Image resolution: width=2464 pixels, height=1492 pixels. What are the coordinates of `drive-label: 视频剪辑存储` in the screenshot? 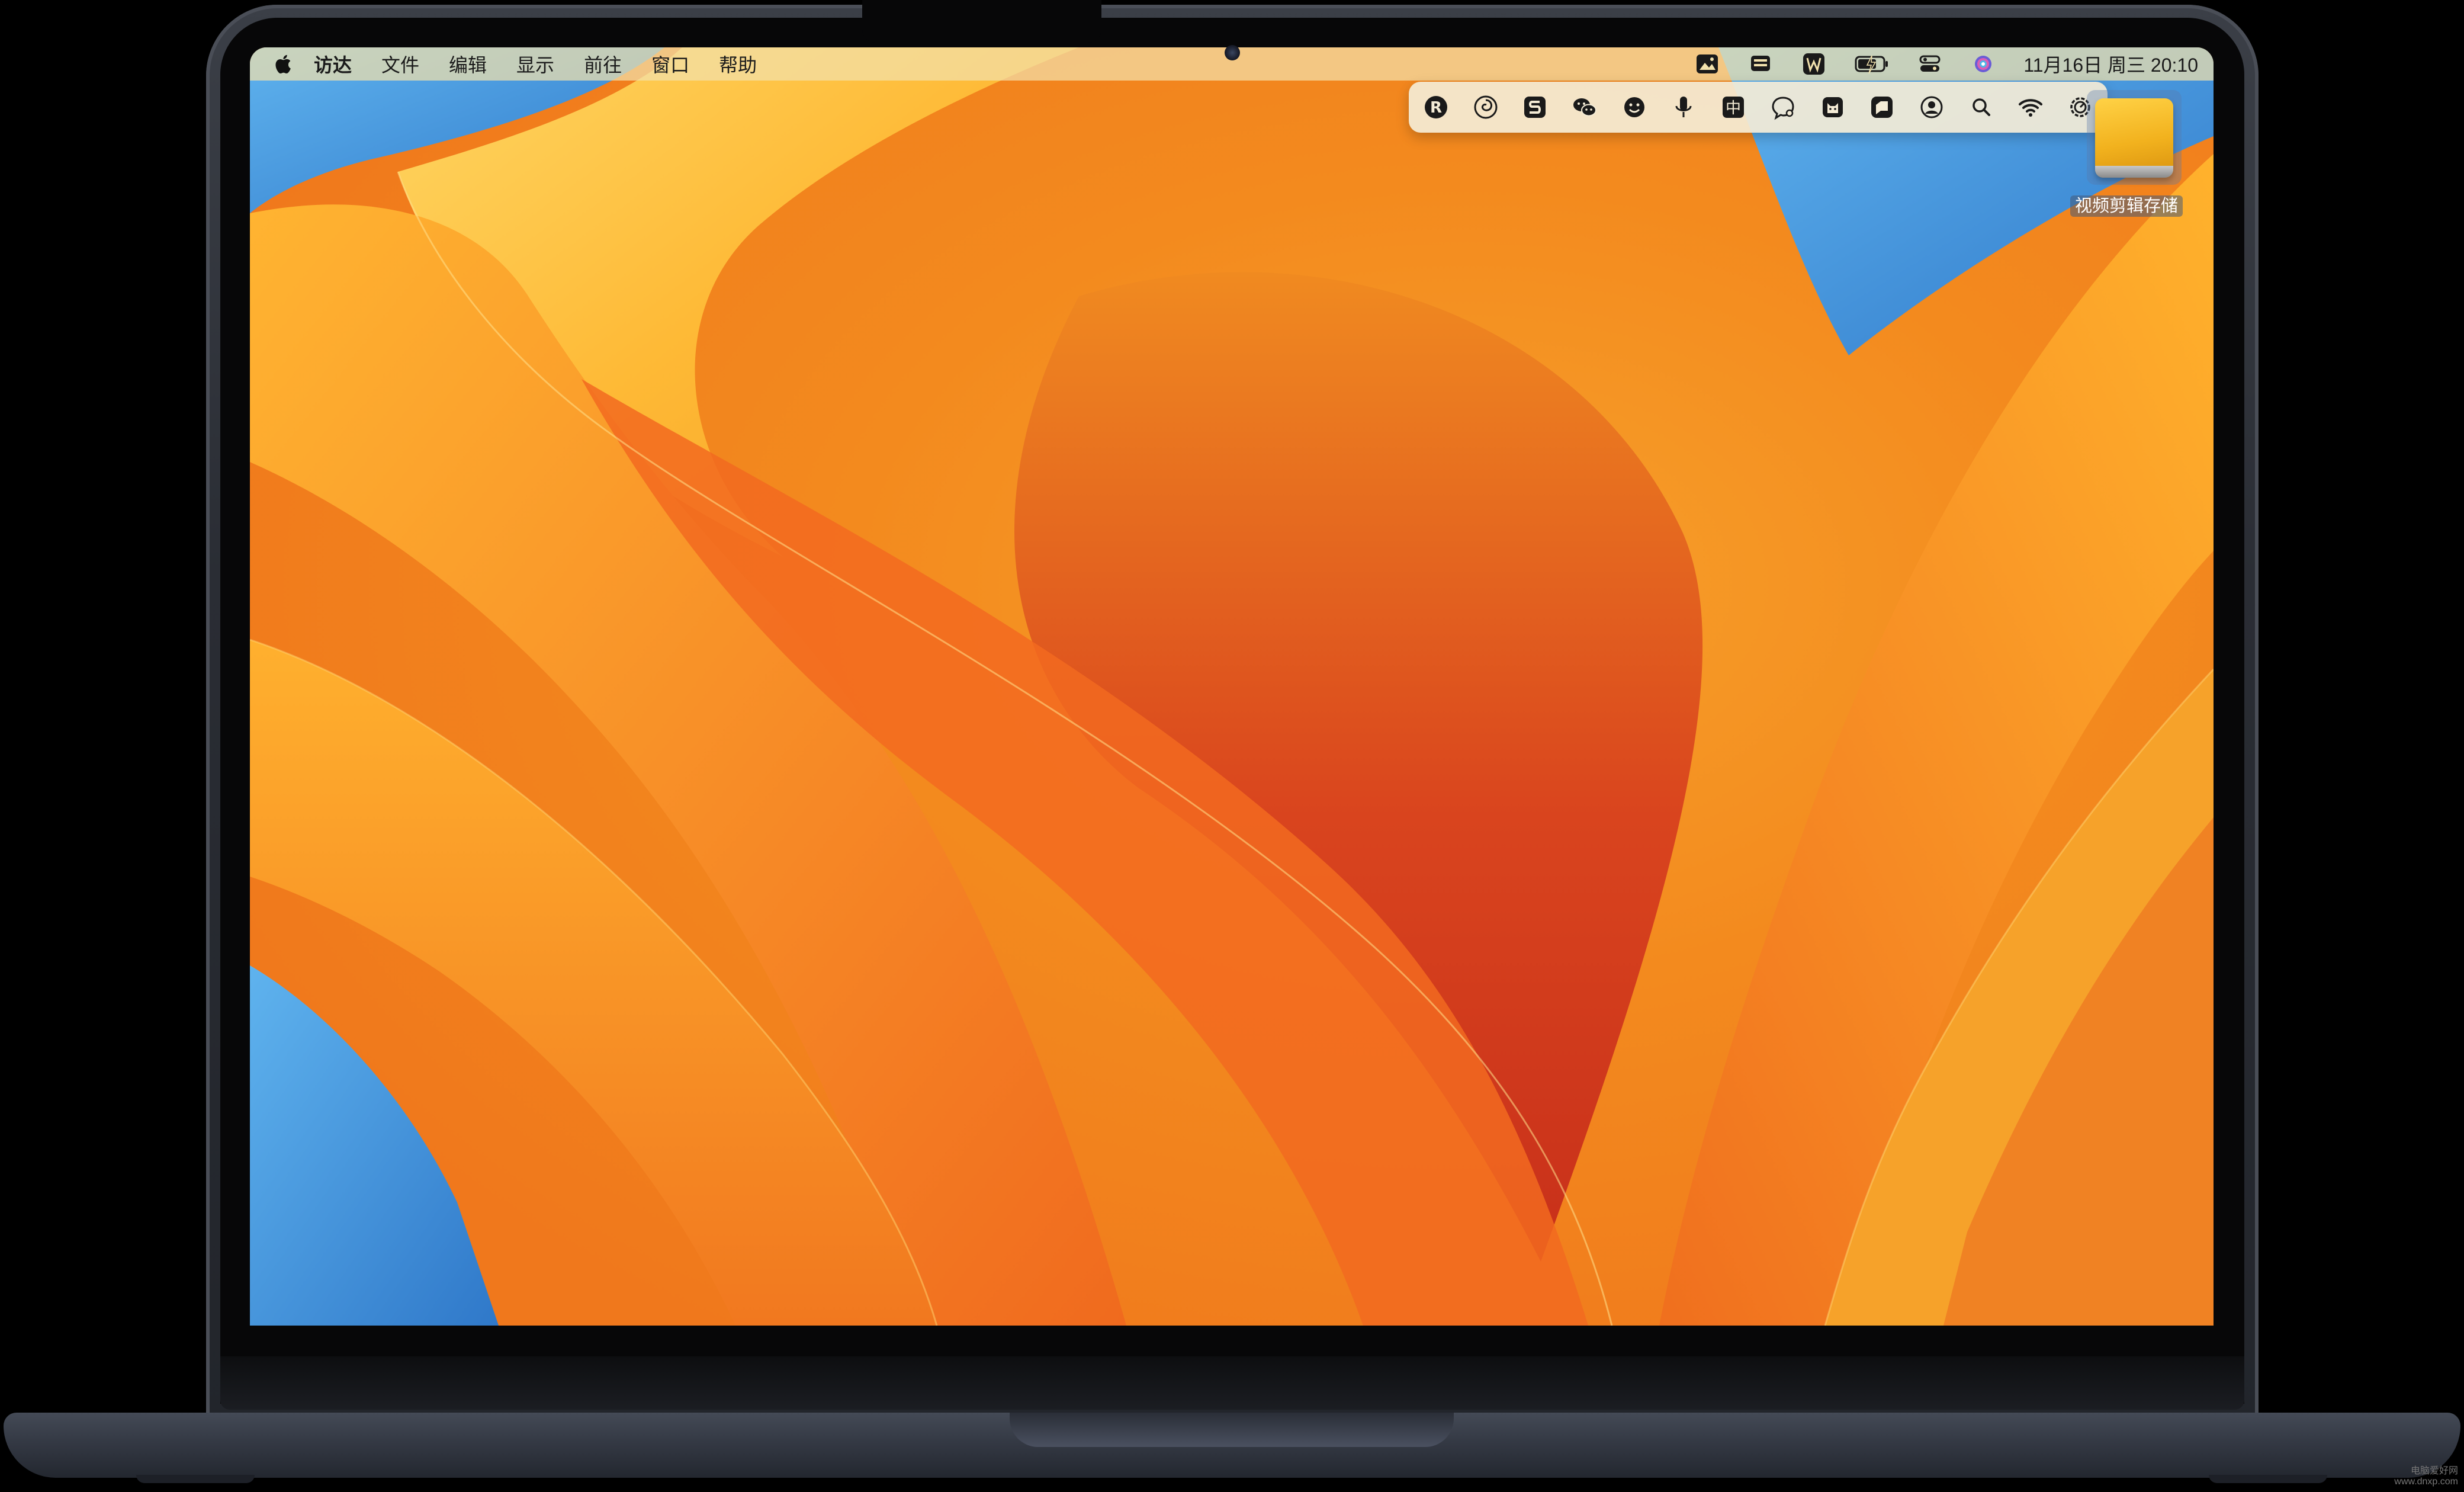 It's located at (2126, 206).